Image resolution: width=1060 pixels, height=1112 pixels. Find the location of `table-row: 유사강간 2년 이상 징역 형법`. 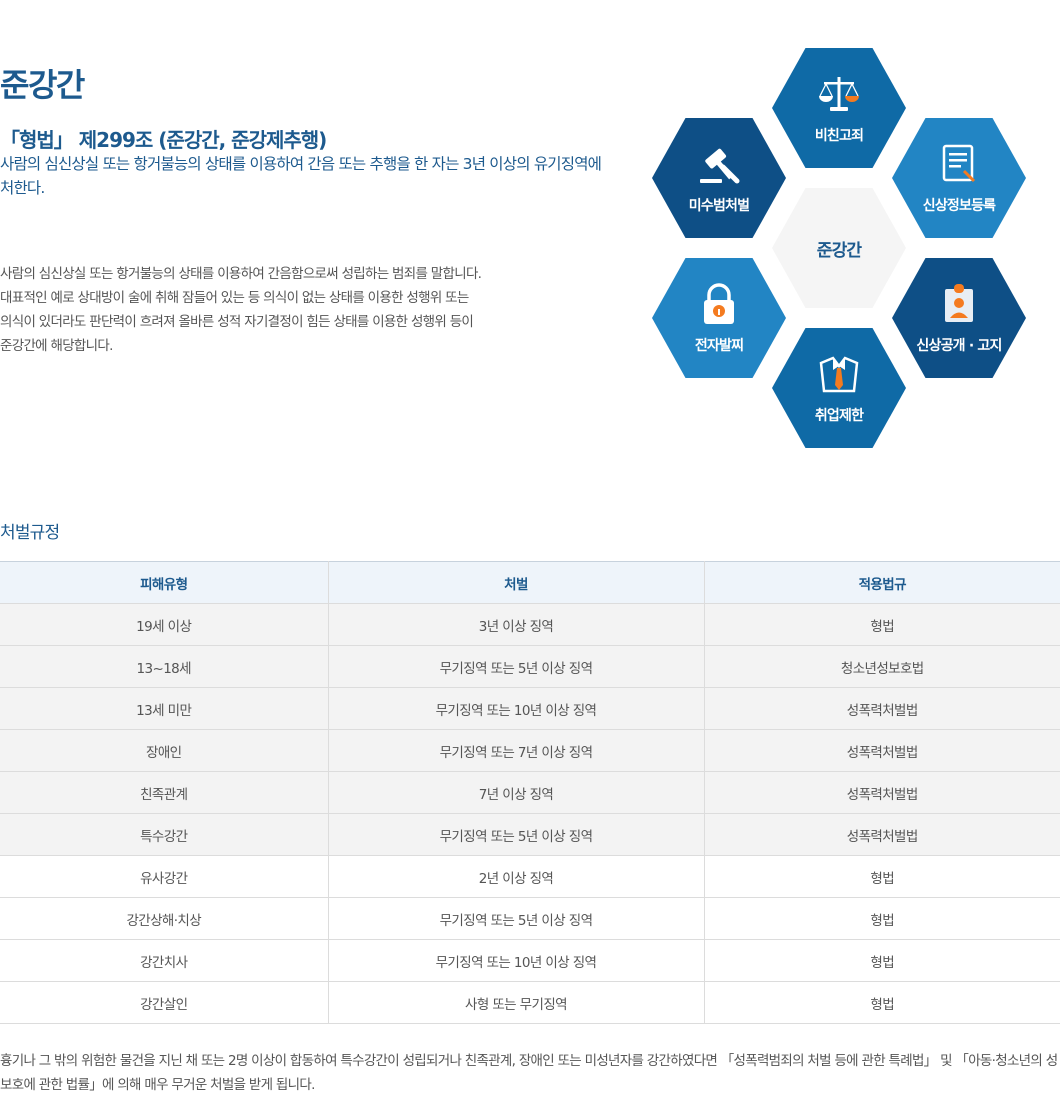

table-row: 유사강간 2년 이상 징역 형법 is located at coordinates (530, 876).